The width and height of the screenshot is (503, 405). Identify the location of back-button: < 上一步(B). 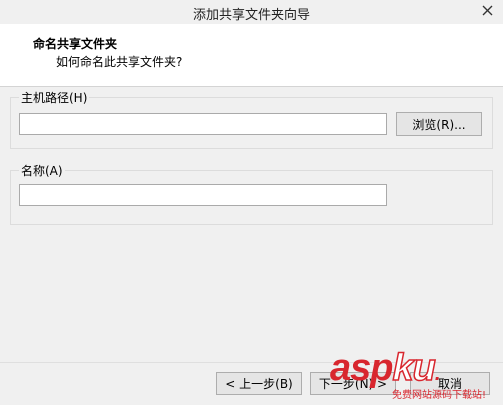
(259, 383).